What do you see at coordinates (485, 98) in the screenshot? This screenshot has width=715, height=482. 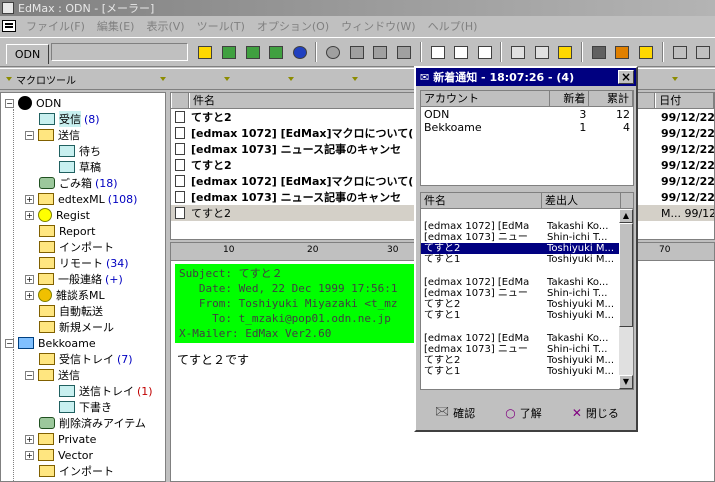 I see `column-header-account: アカウント` at bounding box center [485, 98].